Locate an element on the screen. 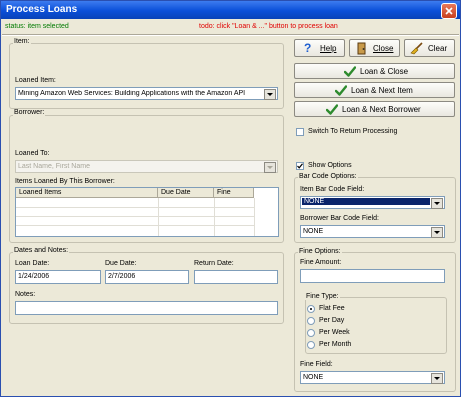  loan-date-label: Loan Date: is located at coordinates (32, 263).